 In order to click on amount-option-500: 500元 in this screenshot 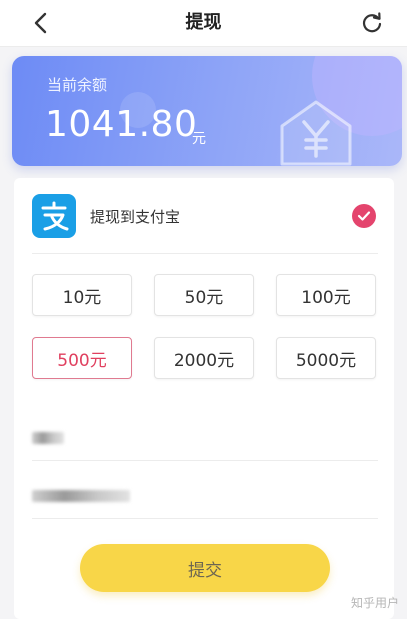, I will do `click(82, 358)`.